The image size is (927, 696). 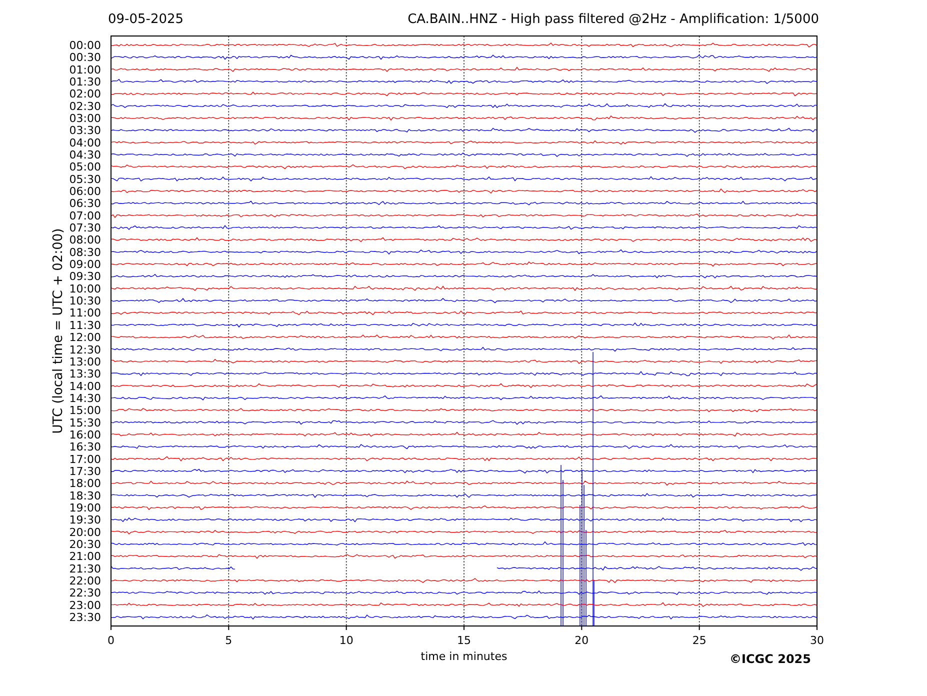 I want to click on time-label: 13:00, so click(x=85, y=361).